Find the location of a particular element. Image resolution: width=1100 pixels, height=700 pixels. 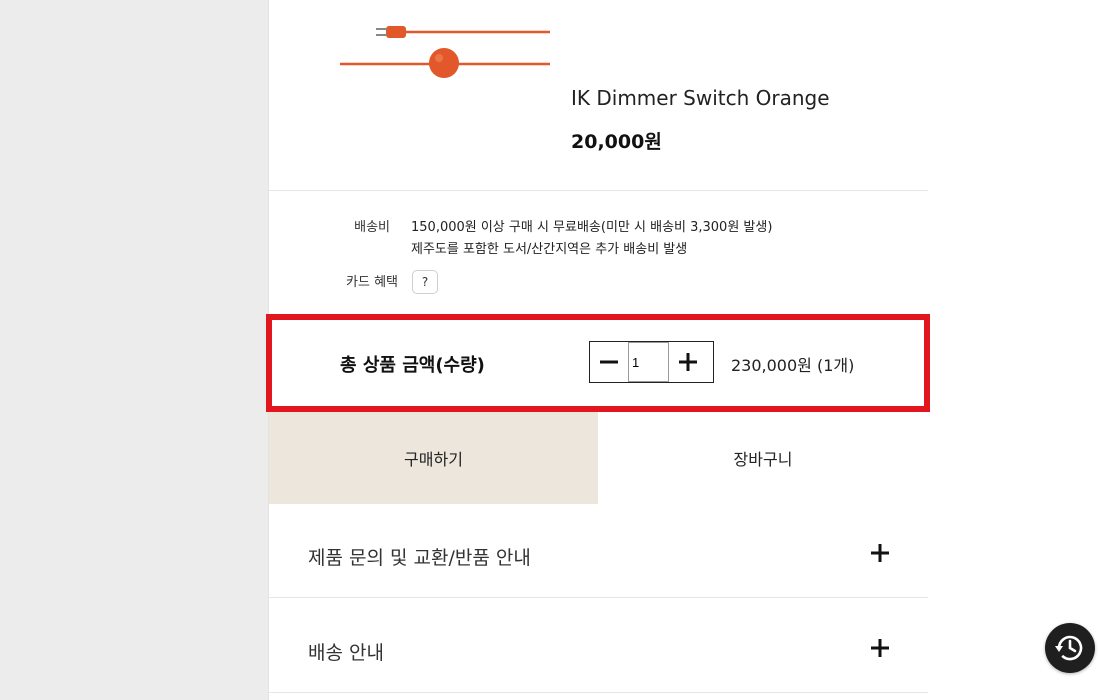

buy-button: 구매하기 is located at coordinates (433, 458).